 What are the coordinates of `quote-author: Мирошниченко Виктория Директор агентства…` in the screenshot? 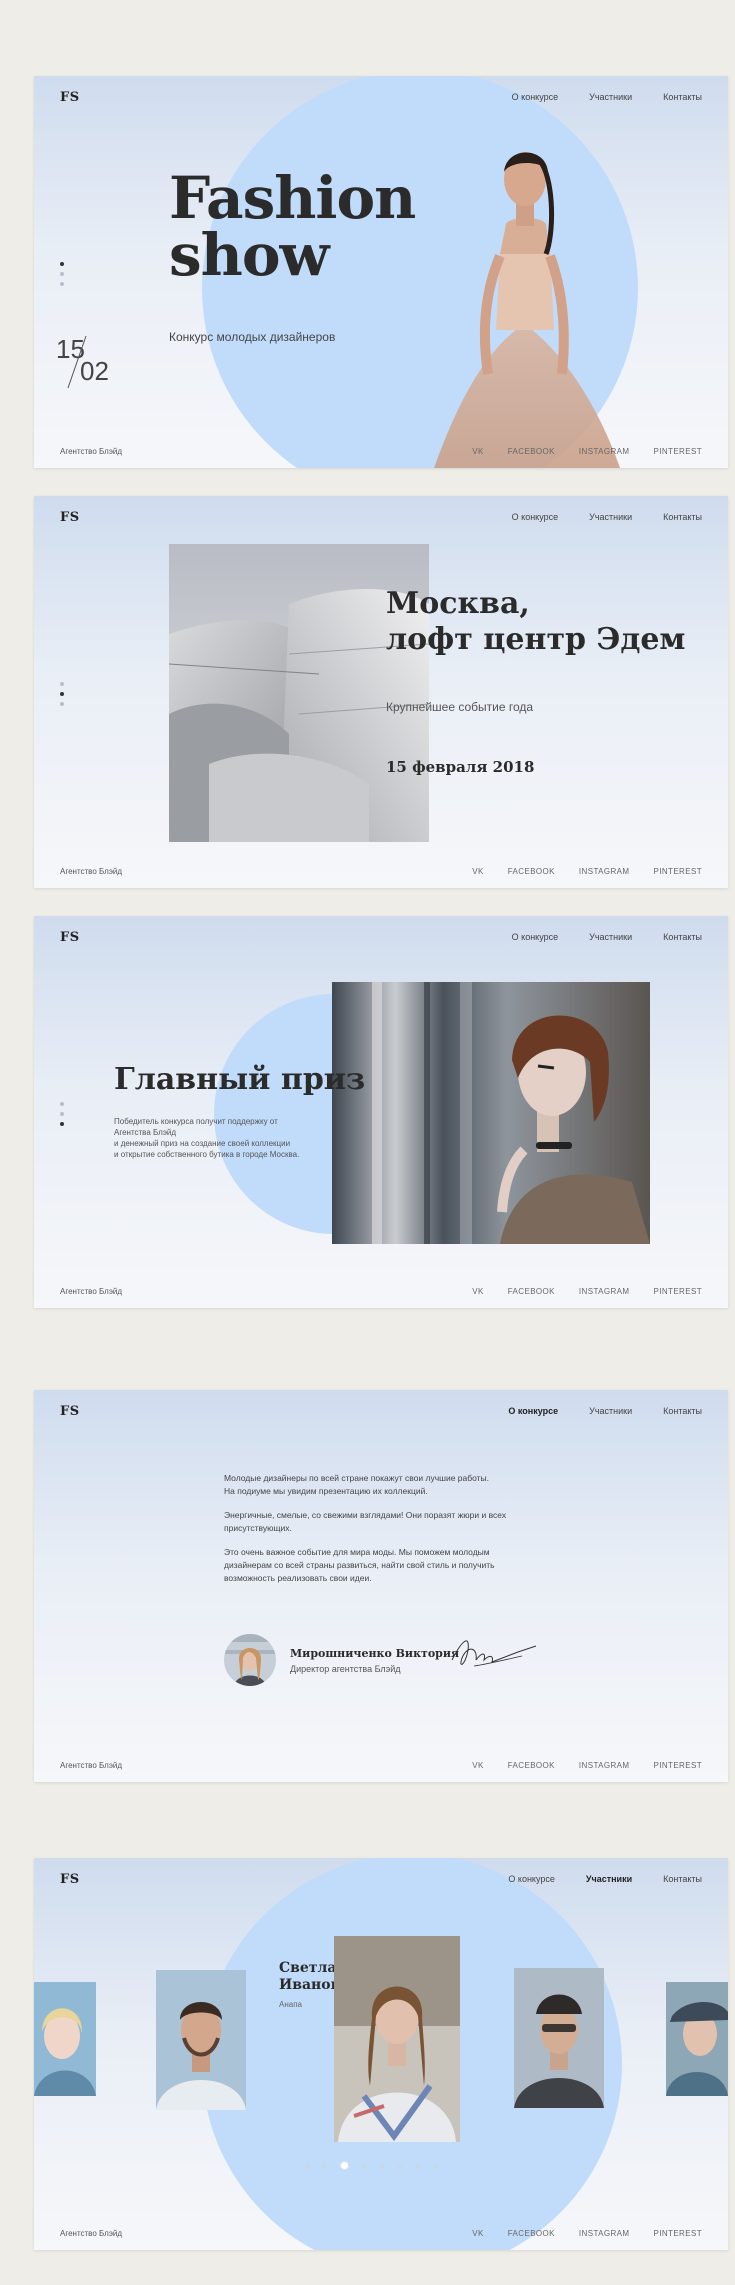 It's located at (341, 1660).